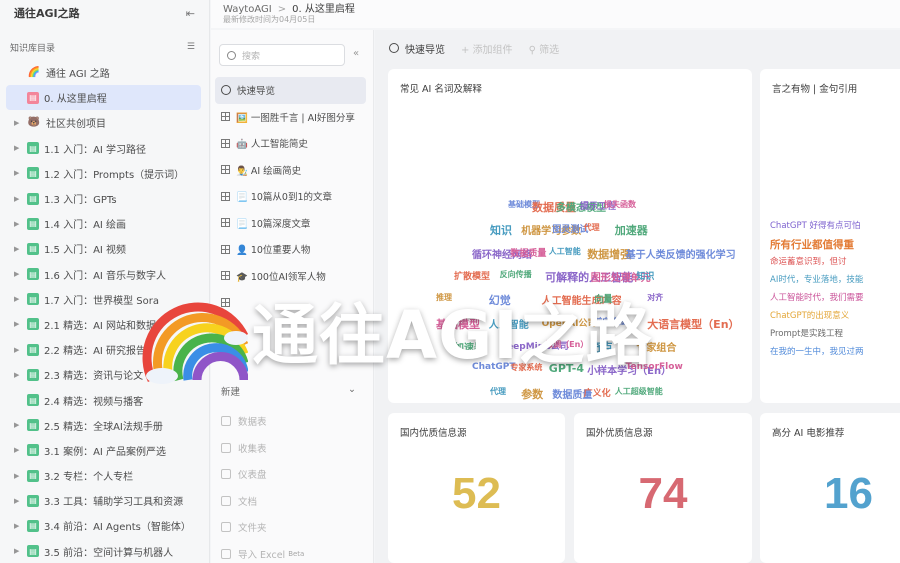  What do you see at coordinates (290, 117) in the screenshot?
I see `nav-table-item: 🖼️ 一图胜千言 | AI好图分享` at bounding box center [290, 117].